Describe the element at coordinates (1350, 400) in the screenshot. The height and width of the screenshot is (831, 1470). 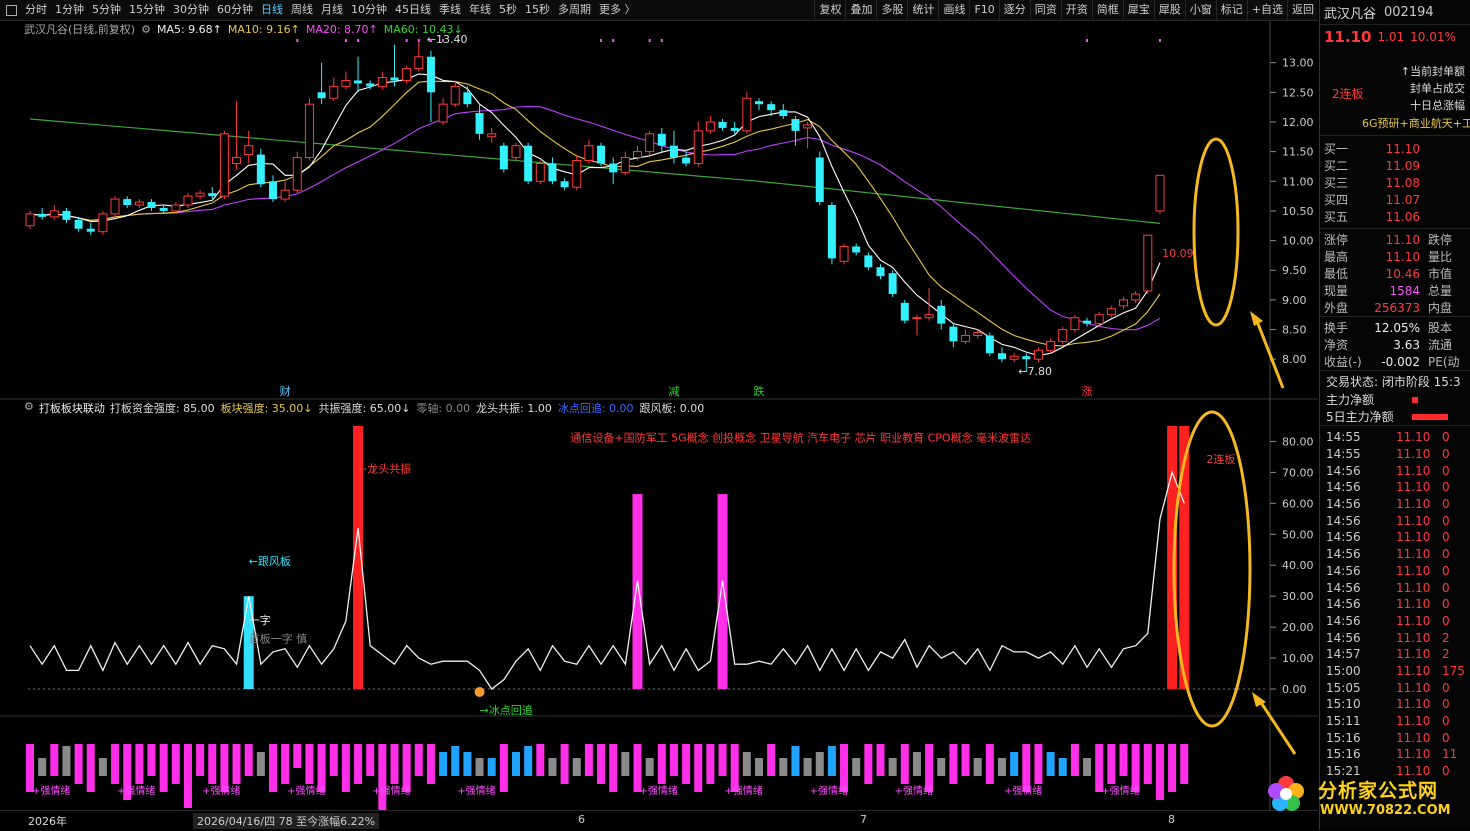
I see `main-net-label: 主力净额` at that location.